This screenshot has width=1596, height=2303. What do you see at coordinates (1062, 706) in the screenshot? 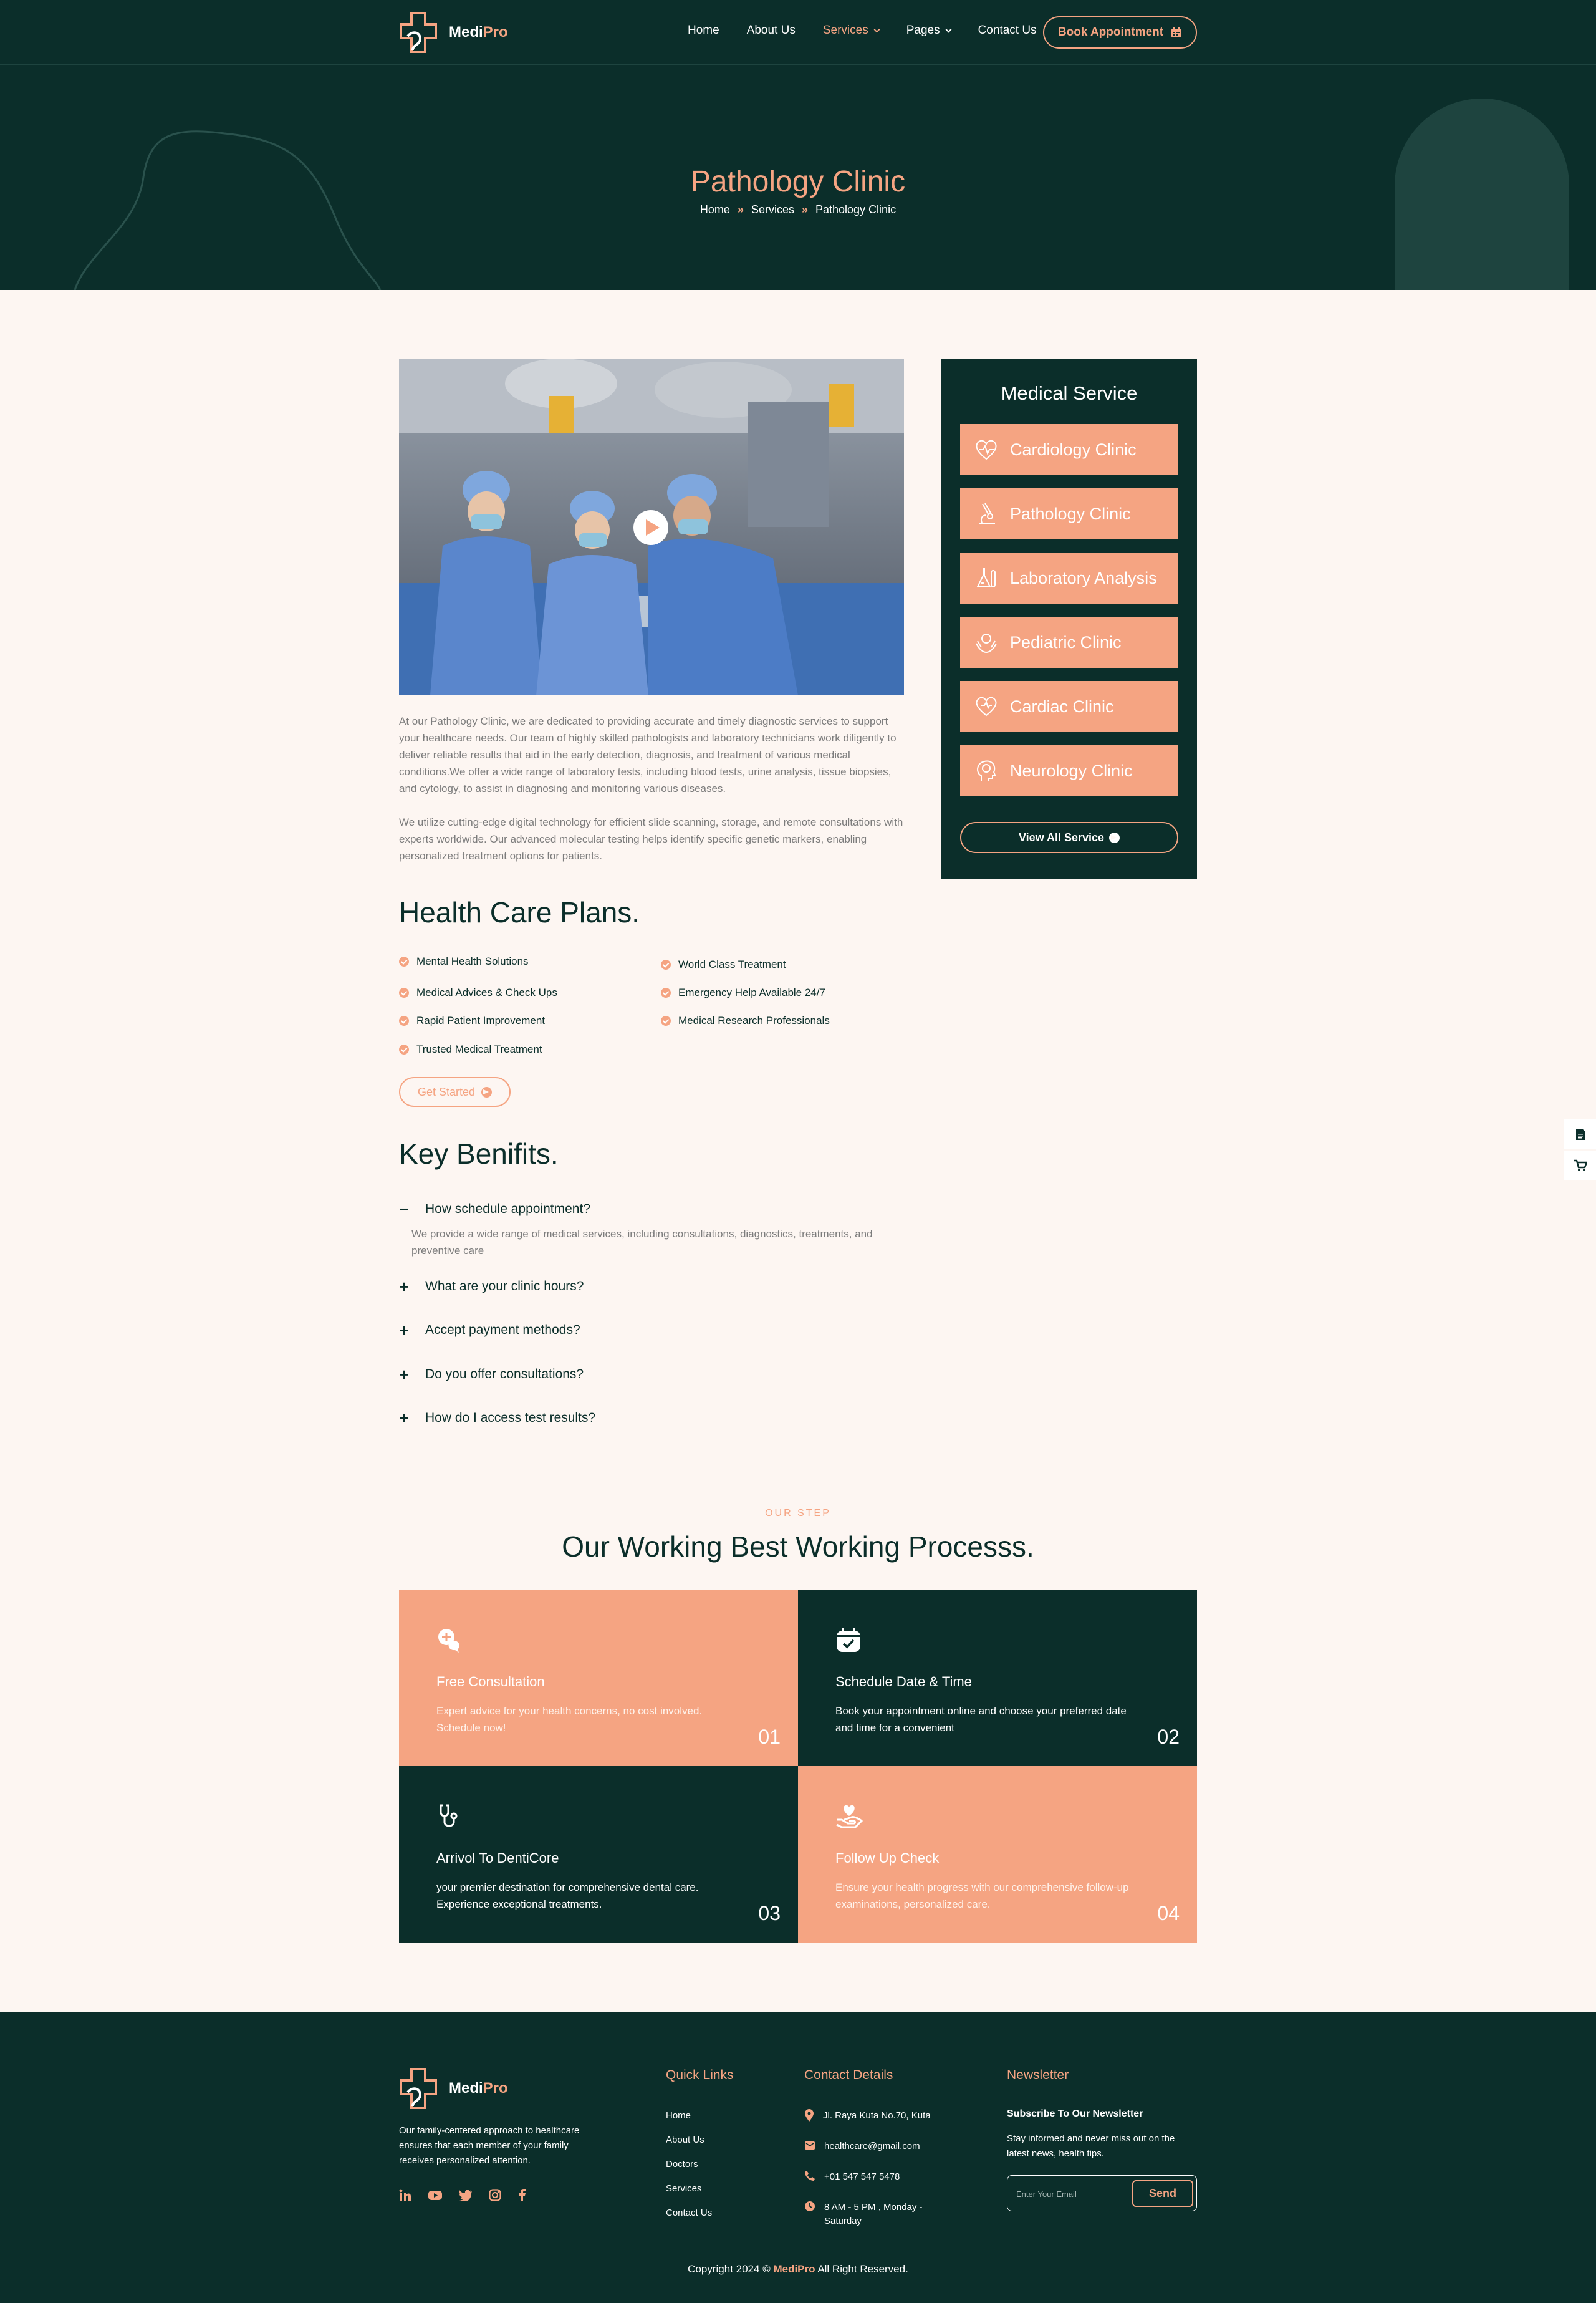
I see `sidebar-item-label: Cardiac Clinic` at bounding box center [1062, 706].